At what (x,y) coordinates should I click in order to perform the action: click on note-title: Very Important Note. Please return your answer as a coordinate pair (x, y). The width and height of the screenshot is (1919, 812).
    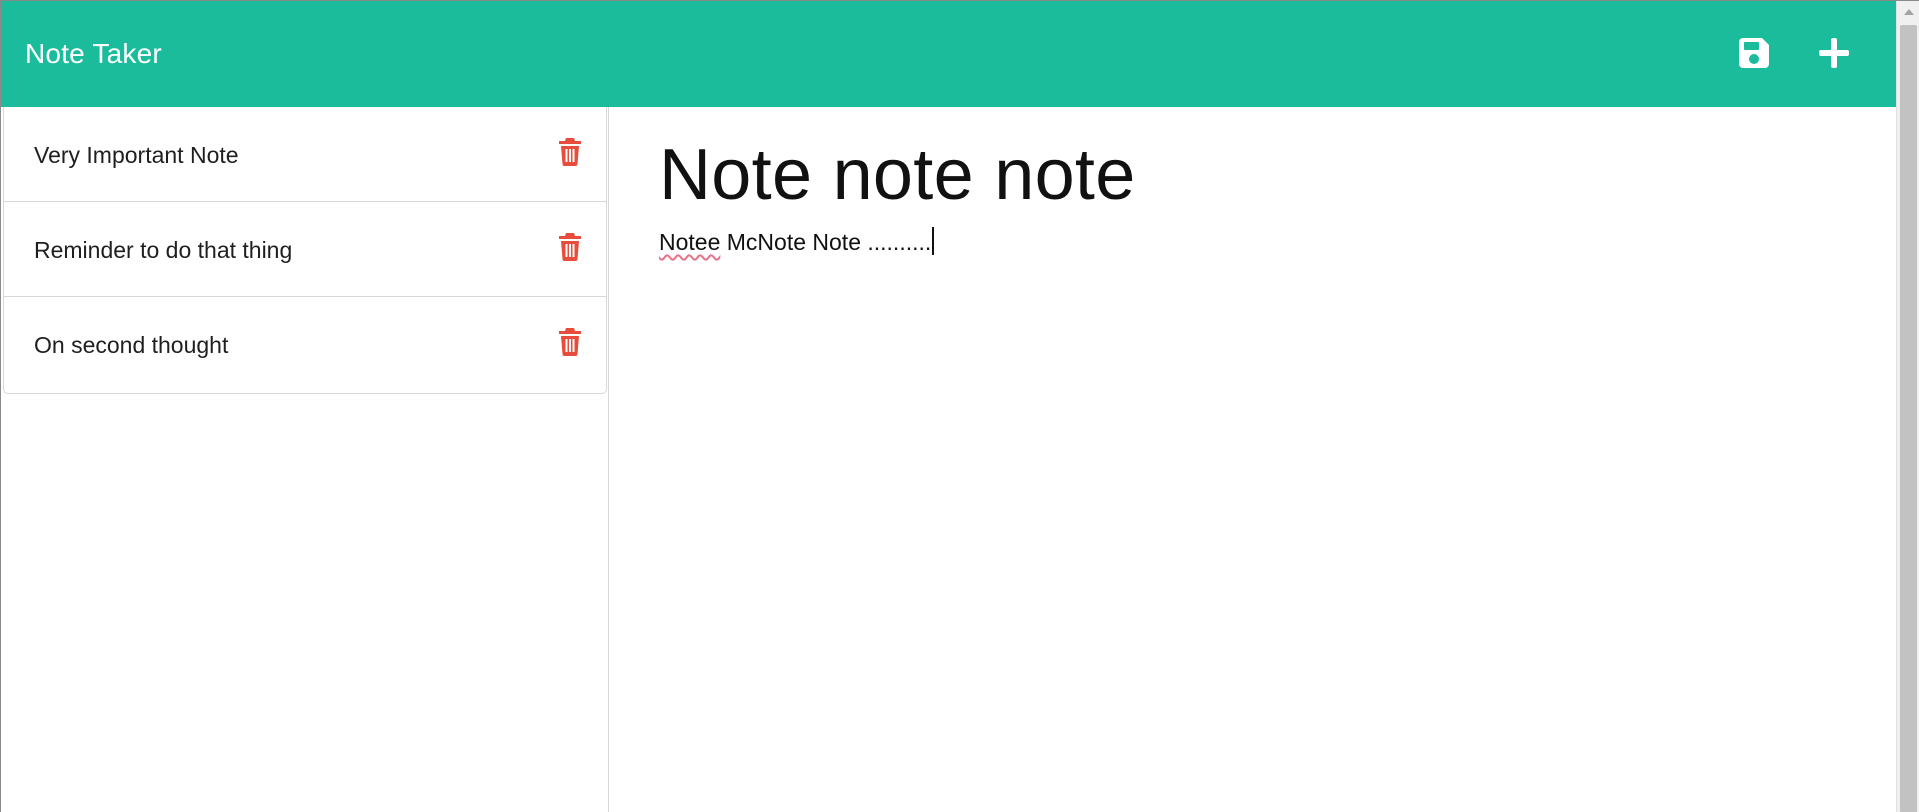
    Looking at the image, I should click on (136, 155).